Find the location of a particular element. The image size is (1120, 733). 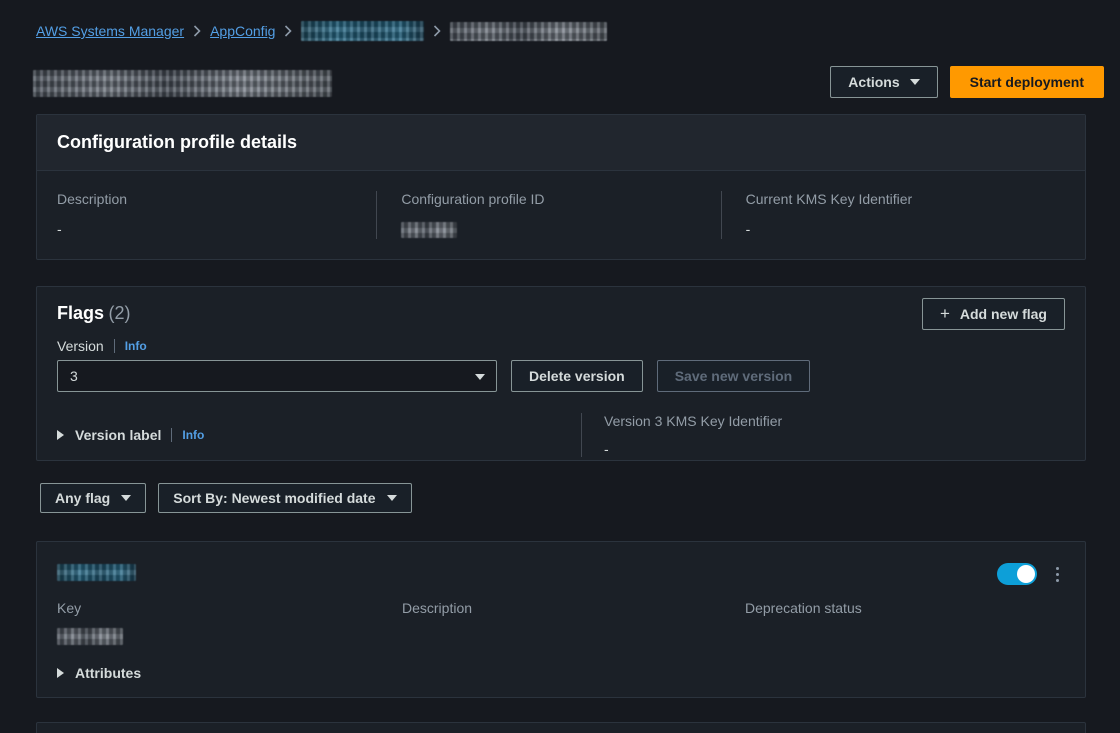

version-label-expander: Version label is located at coordinates (109, 435).